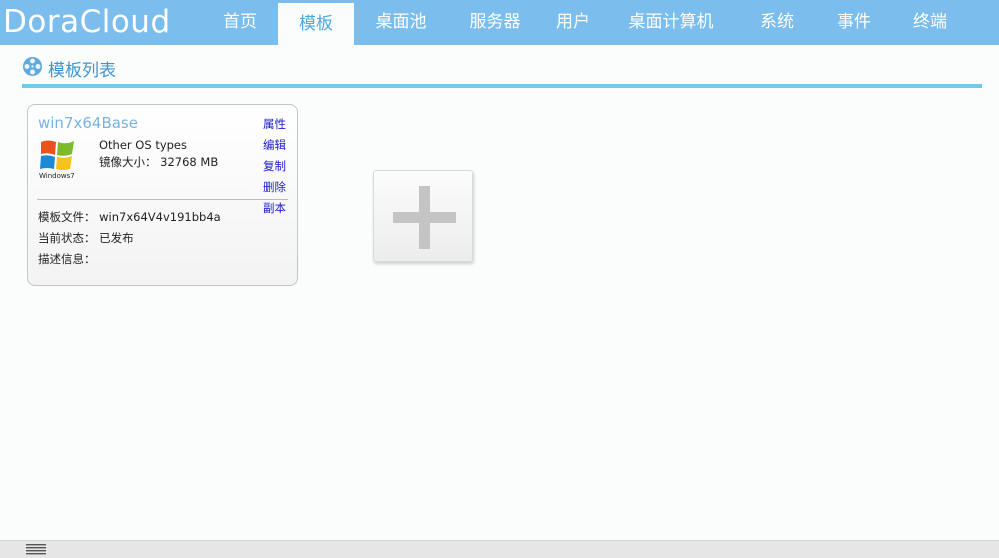  I want to click on nav-tab-templates: 模板, so click(316, 22).